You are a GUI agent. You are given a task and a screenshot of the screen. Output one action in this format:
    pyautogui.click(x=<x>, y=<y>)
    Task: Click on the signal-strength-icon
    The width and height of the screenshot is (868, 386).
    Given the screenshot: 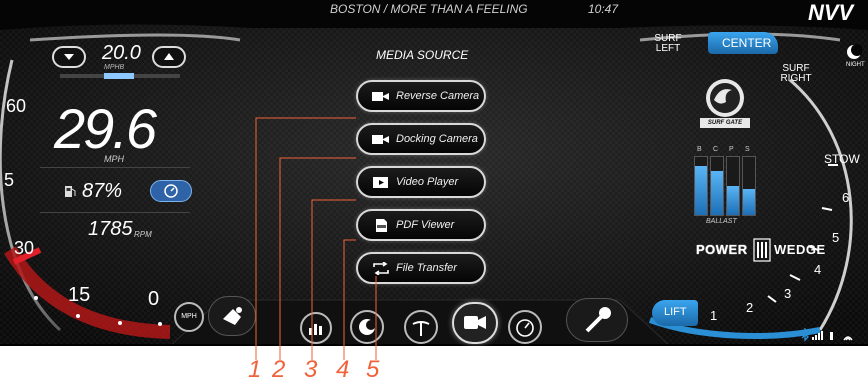 What is the action you would take?
    pyautogui.click(x=817, y=335)
    